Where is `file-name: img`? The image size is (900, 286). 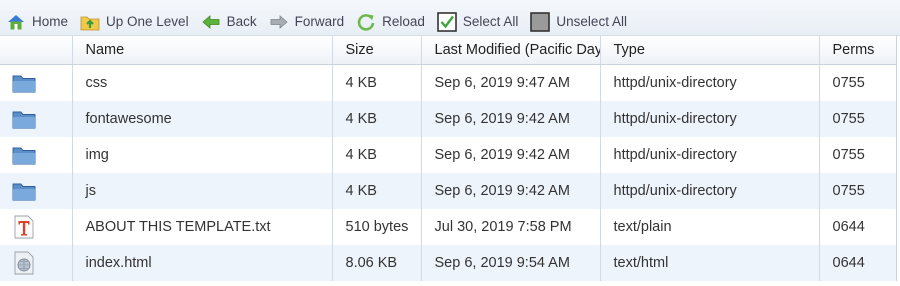 file-name: img is located at coordinates (202, 155).